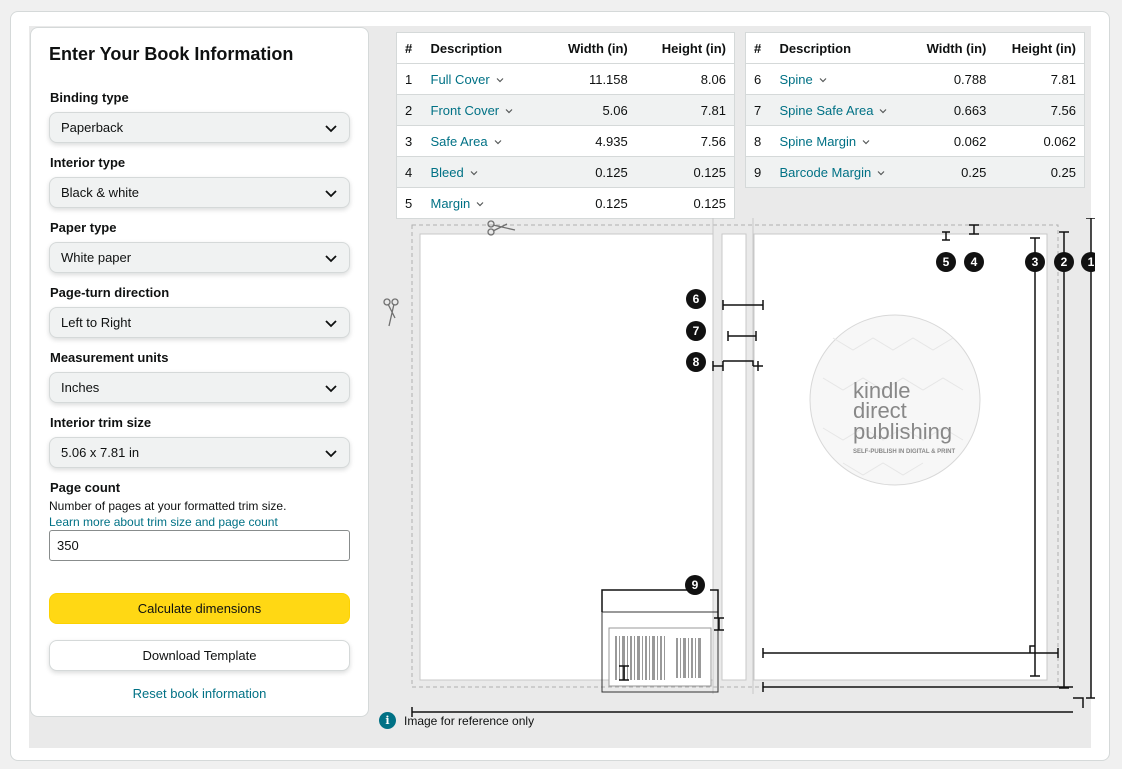 Image resolution: width=1122 pixels, height=769 pixels. What do you see at coordinates (83, 227) in the screenshot?
I see `paper-type-label: Paper type` at bounding box center [83, 227].